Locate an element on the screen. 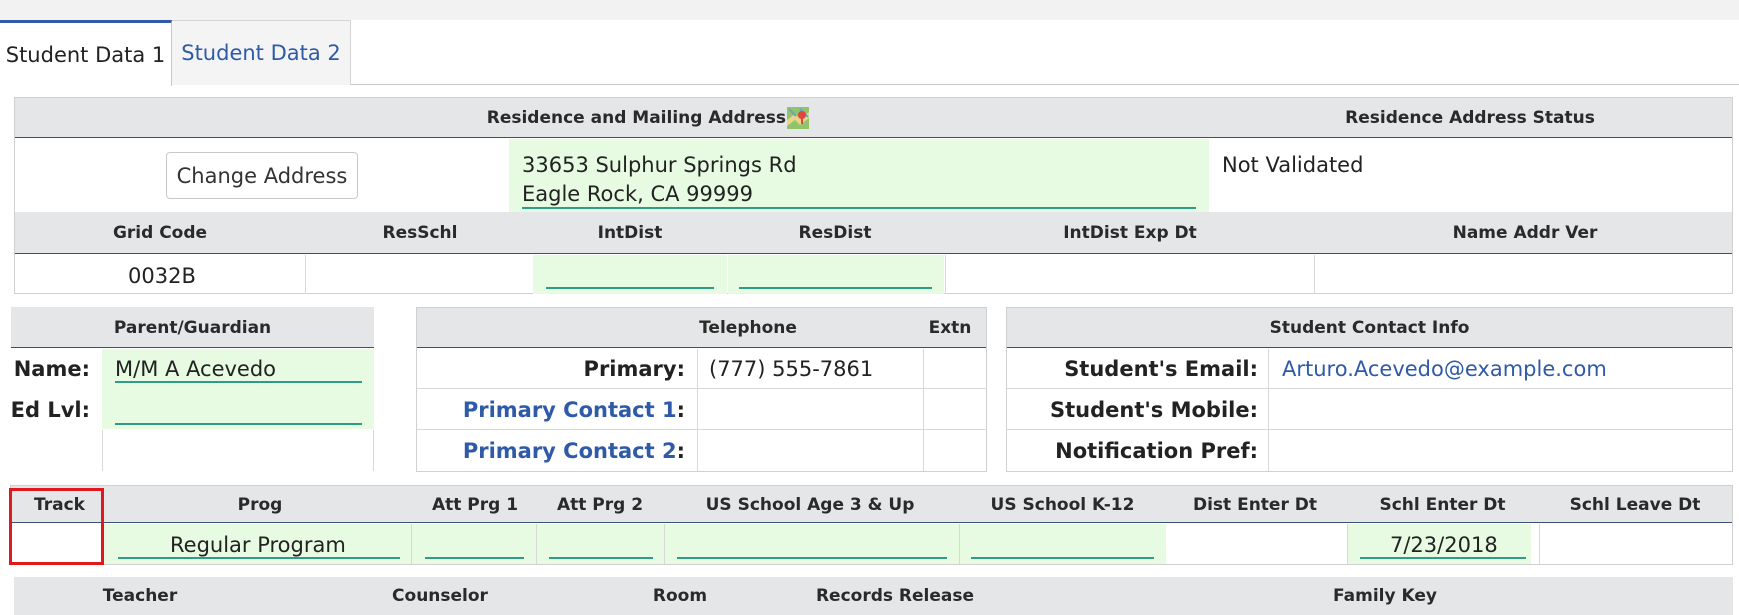  parent-header: Parent/Guardian is located at coordinates (192, 327).